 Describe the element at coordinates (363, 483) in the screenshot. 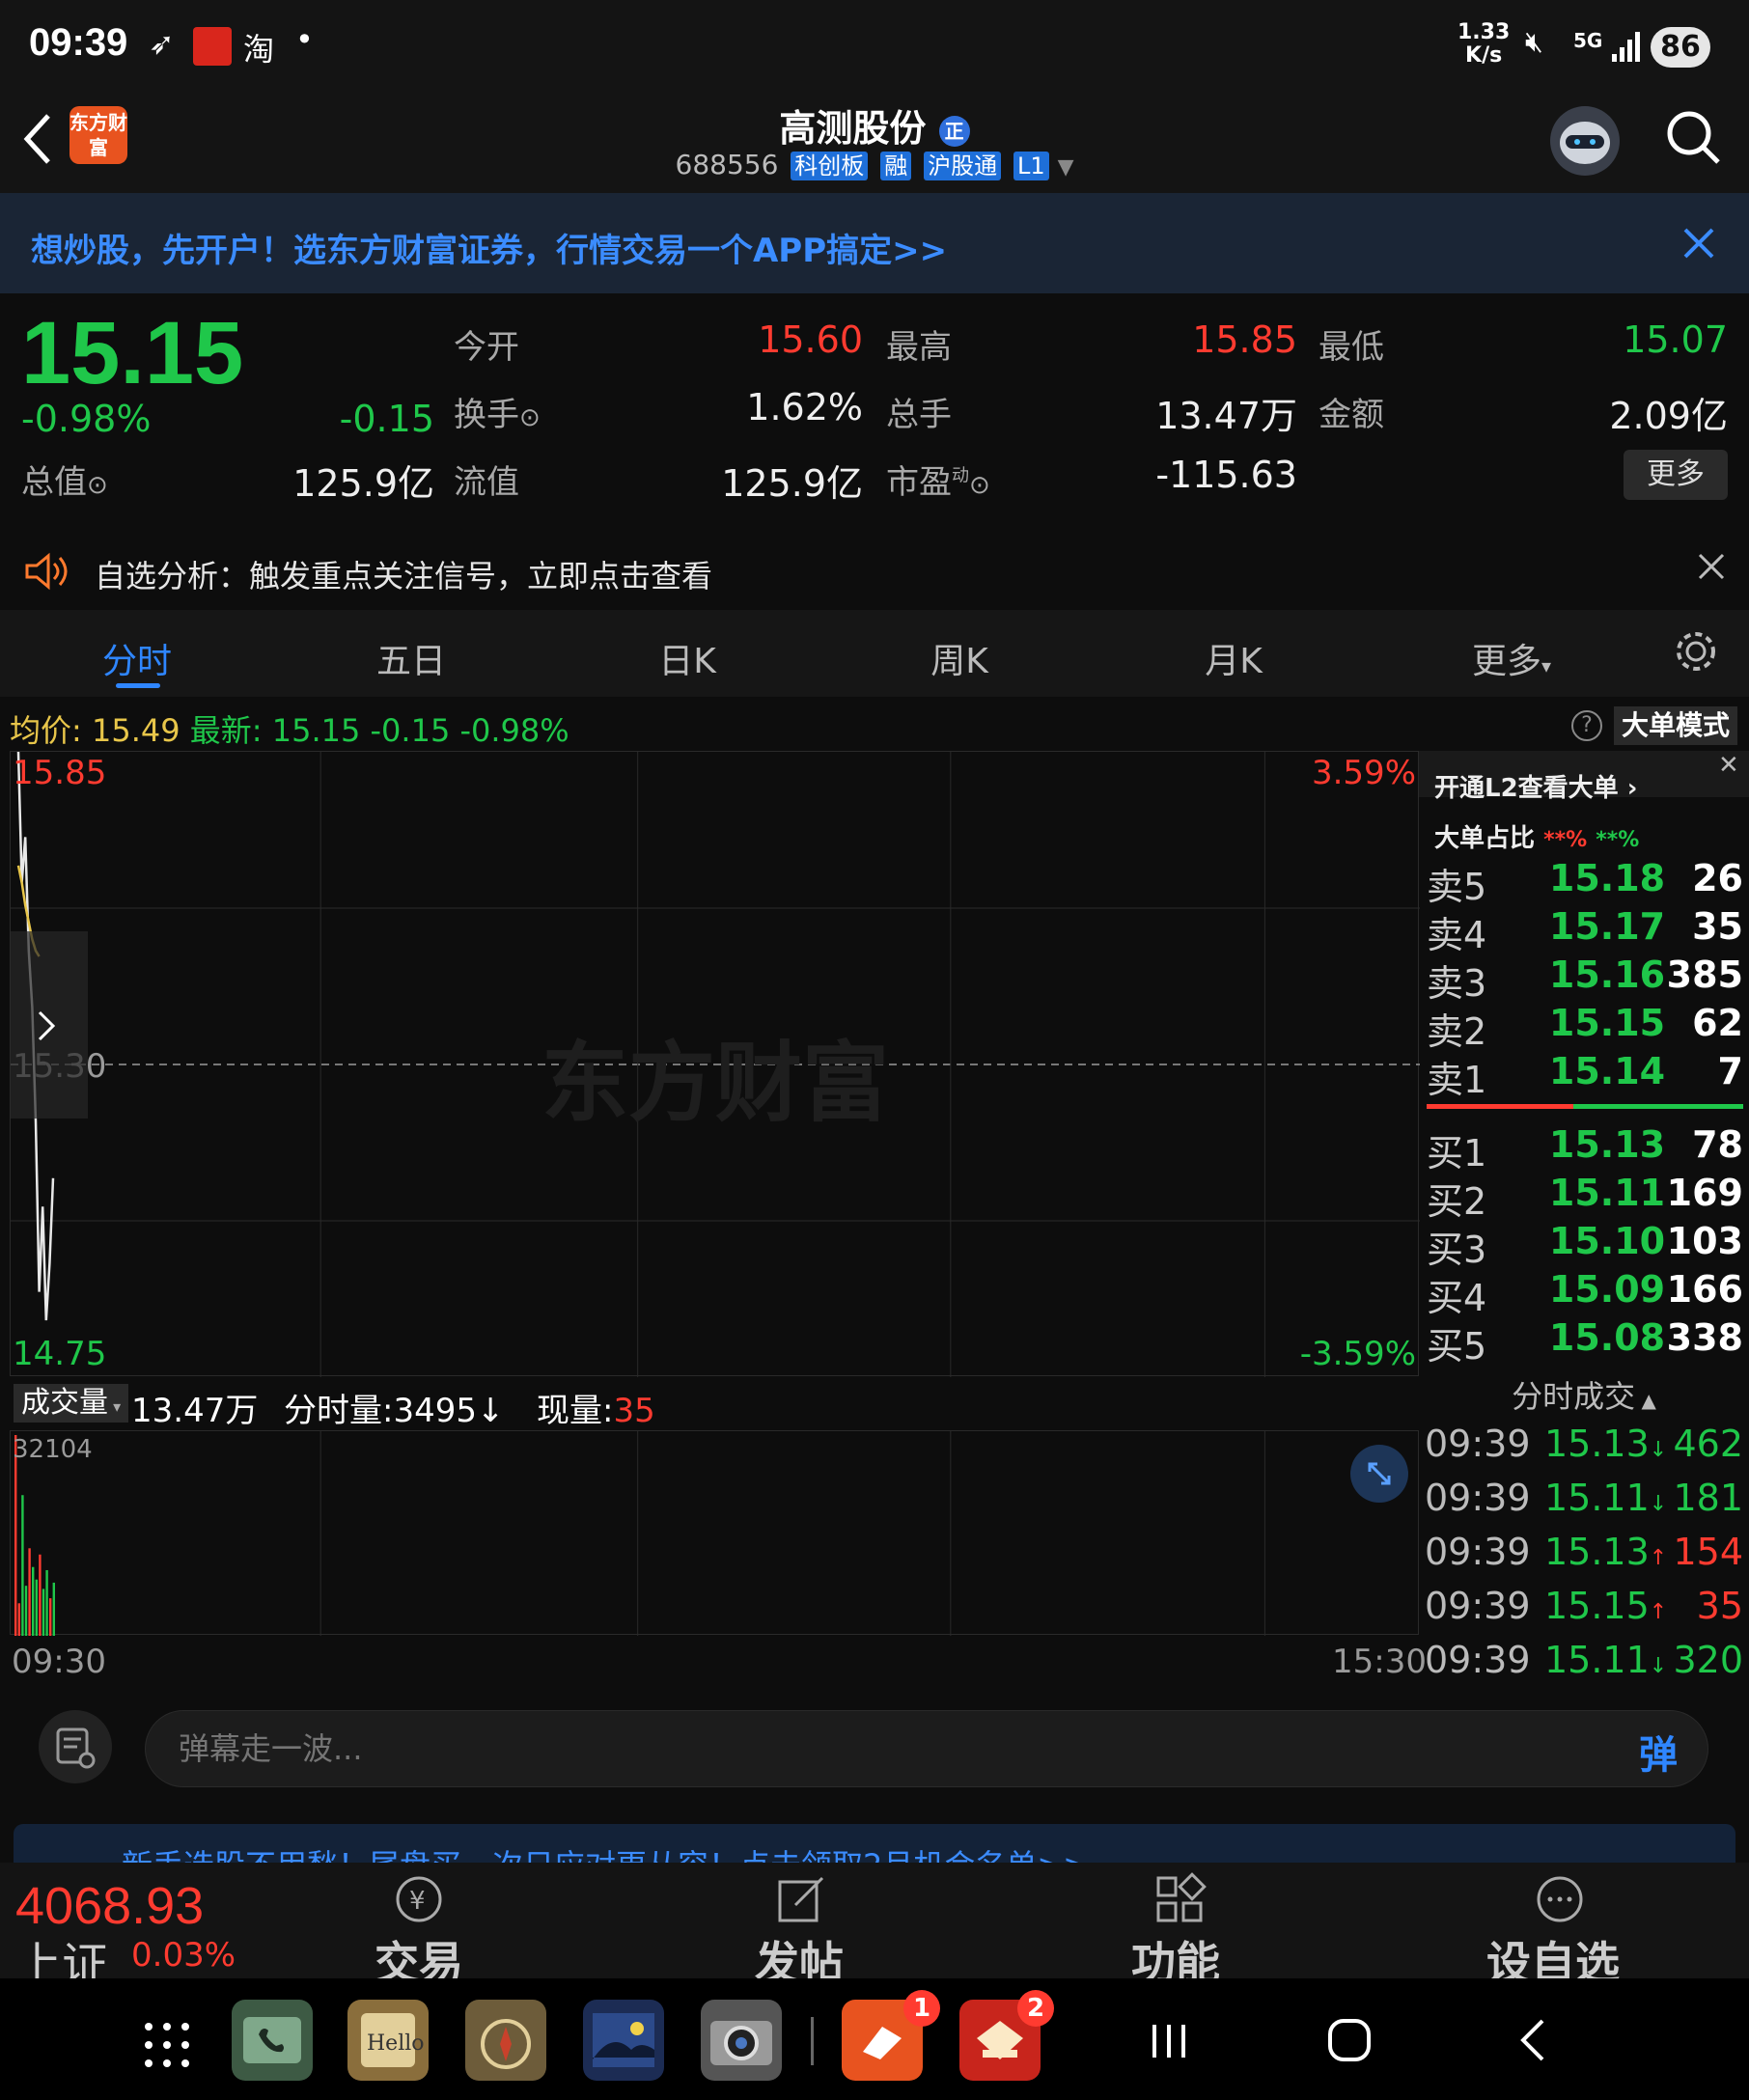

I see `mktcap-value: 125.9亿` at that location.